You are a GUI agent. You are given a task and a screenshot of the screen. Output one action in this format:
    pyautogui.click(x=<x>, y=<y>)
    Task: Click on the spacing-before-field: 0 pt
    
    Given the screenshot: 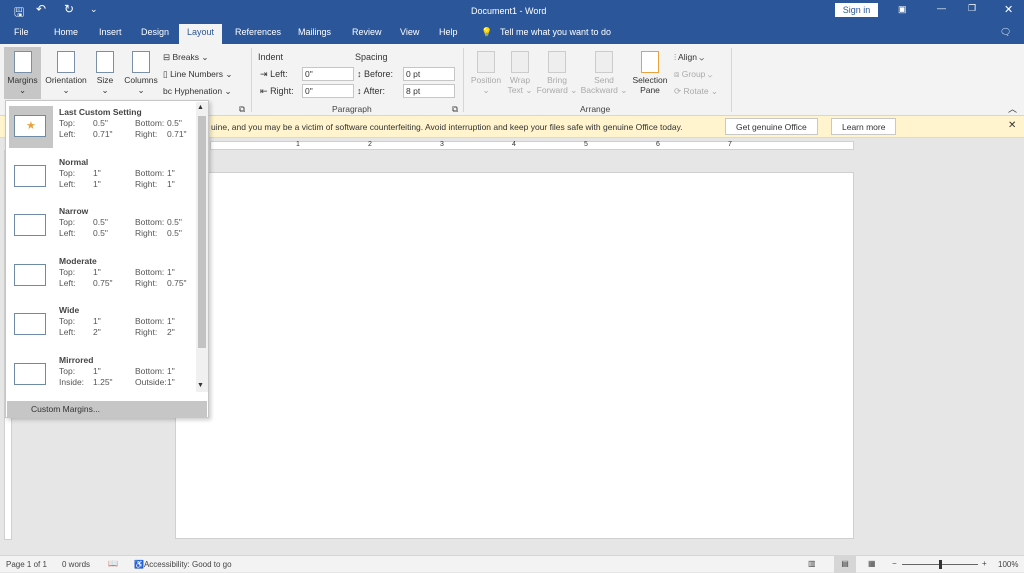 What is the action you would take?
    pyautogui.click(x=429, y=74)
    